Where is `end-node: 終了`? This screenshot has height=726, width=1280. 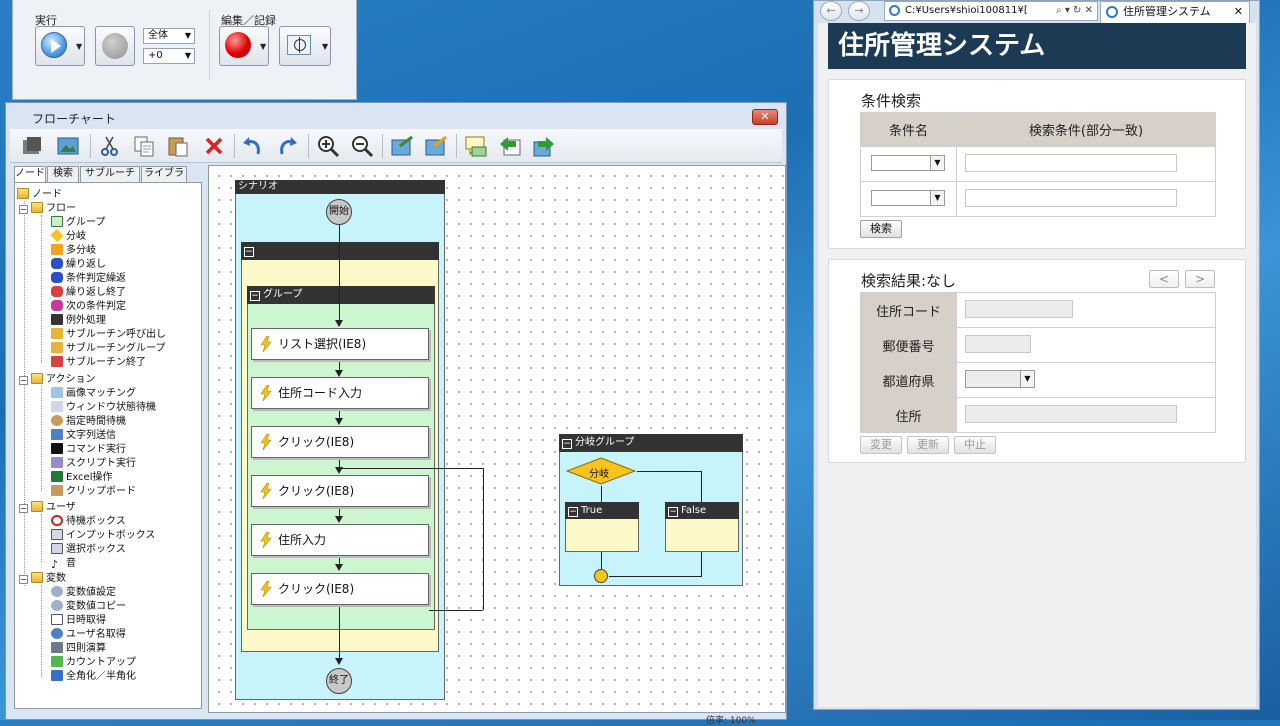
end-node: 終了 is located at coordinates (339, 681).